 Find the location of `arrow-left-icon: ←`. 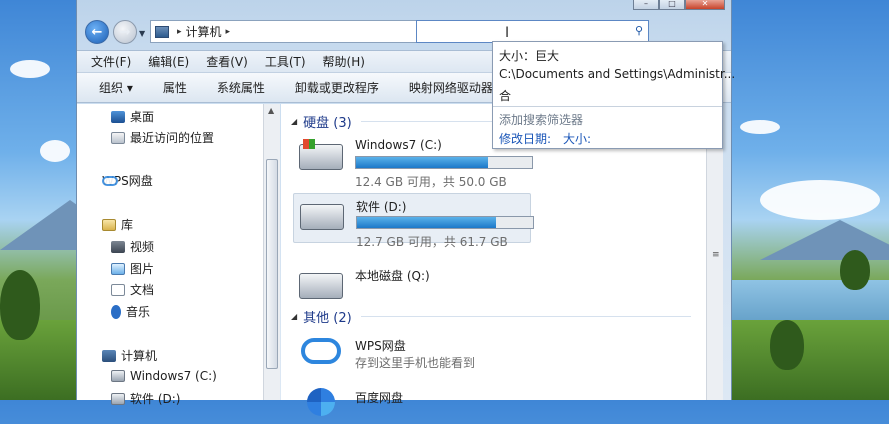

arrow-left-icon: ← is located at coordinates (97, 32).